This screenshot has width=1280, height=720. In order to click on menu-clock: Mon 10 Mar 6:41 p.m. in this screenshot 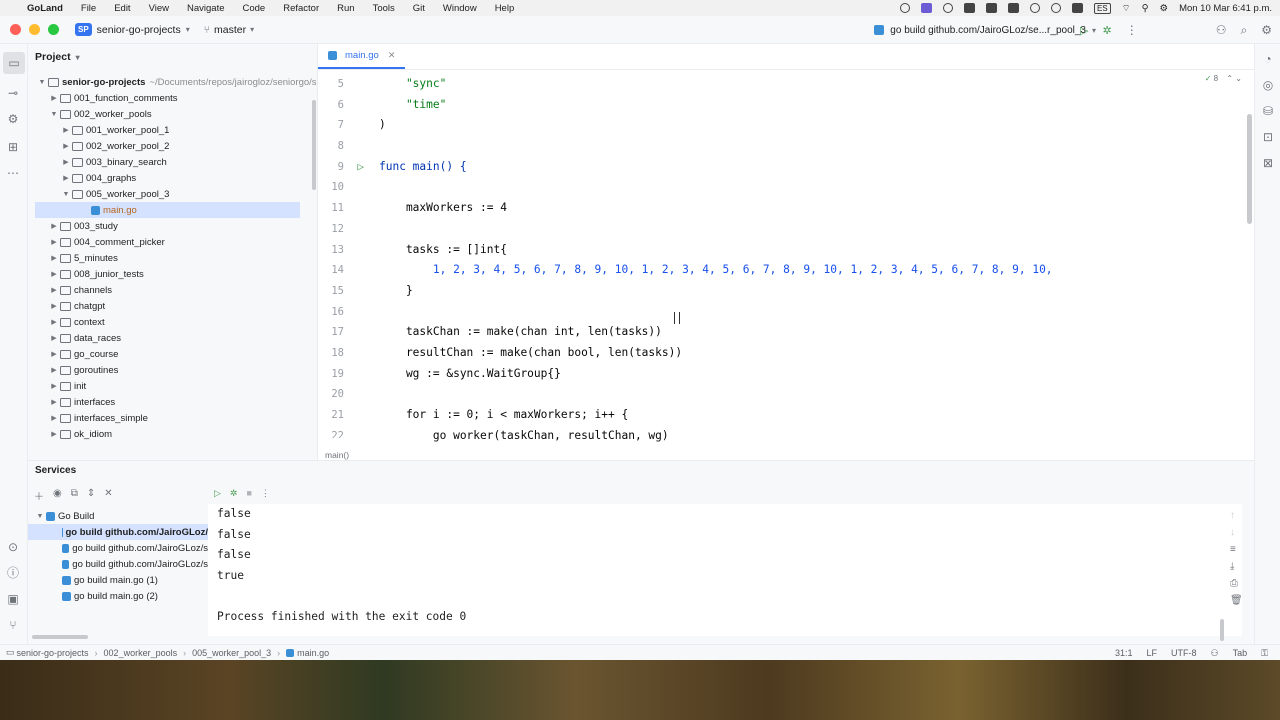, I will do `click(1225, 8)`.